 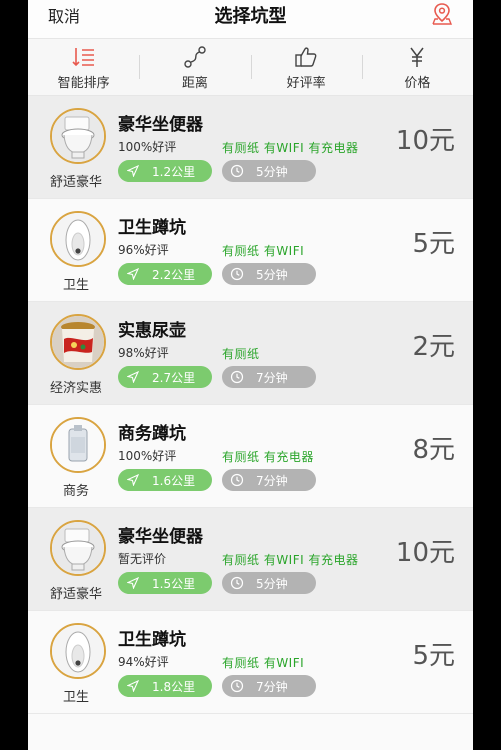 What do you see at coordinates (417, 57) in the screenshot?
I see `yen-icon` at bounding box center [417, 57].